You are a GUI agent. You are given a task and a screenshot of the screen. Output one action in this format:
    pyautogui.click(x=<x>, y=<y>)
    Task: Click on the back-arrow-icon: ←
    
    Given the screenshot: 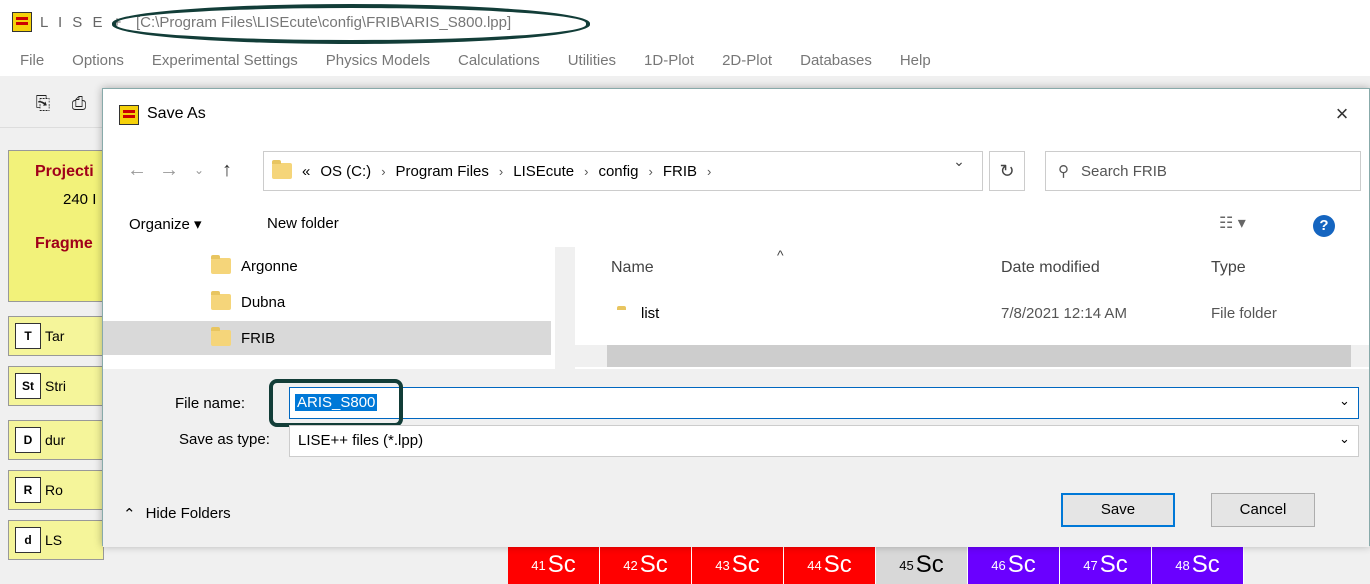 What is the action you would take?
    pyautogui.click(x=137, y=170)
    